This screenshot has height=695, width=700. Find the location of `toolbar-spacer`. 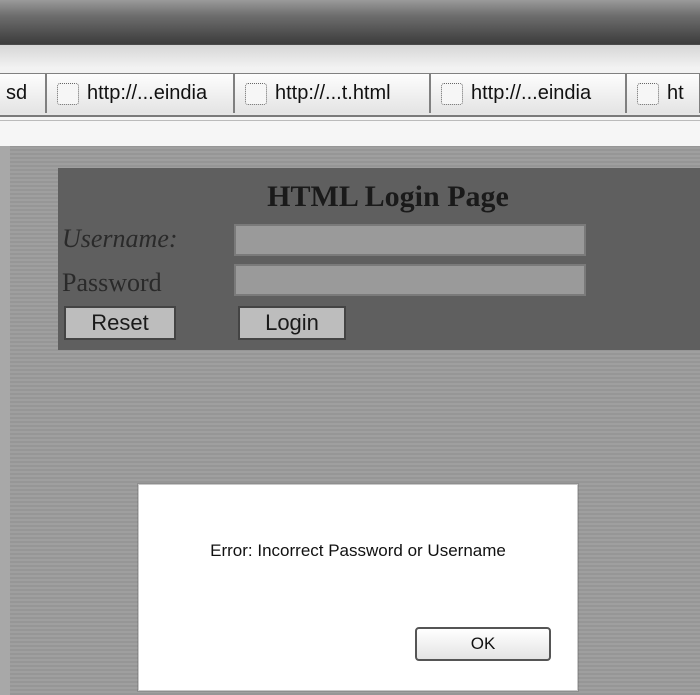

toolbar-spacer is located at coordinates (350, 133).